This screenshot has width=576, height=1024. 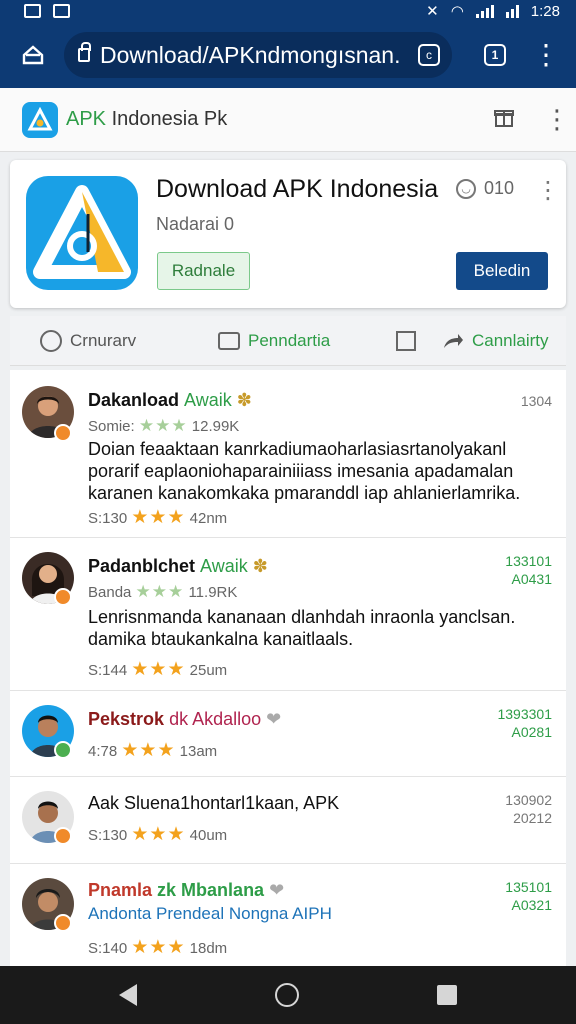 What do you see at coordinates (432, 11) in the screenshot?
I see `mute-icon: ✕` at bounding box center [432, 11].